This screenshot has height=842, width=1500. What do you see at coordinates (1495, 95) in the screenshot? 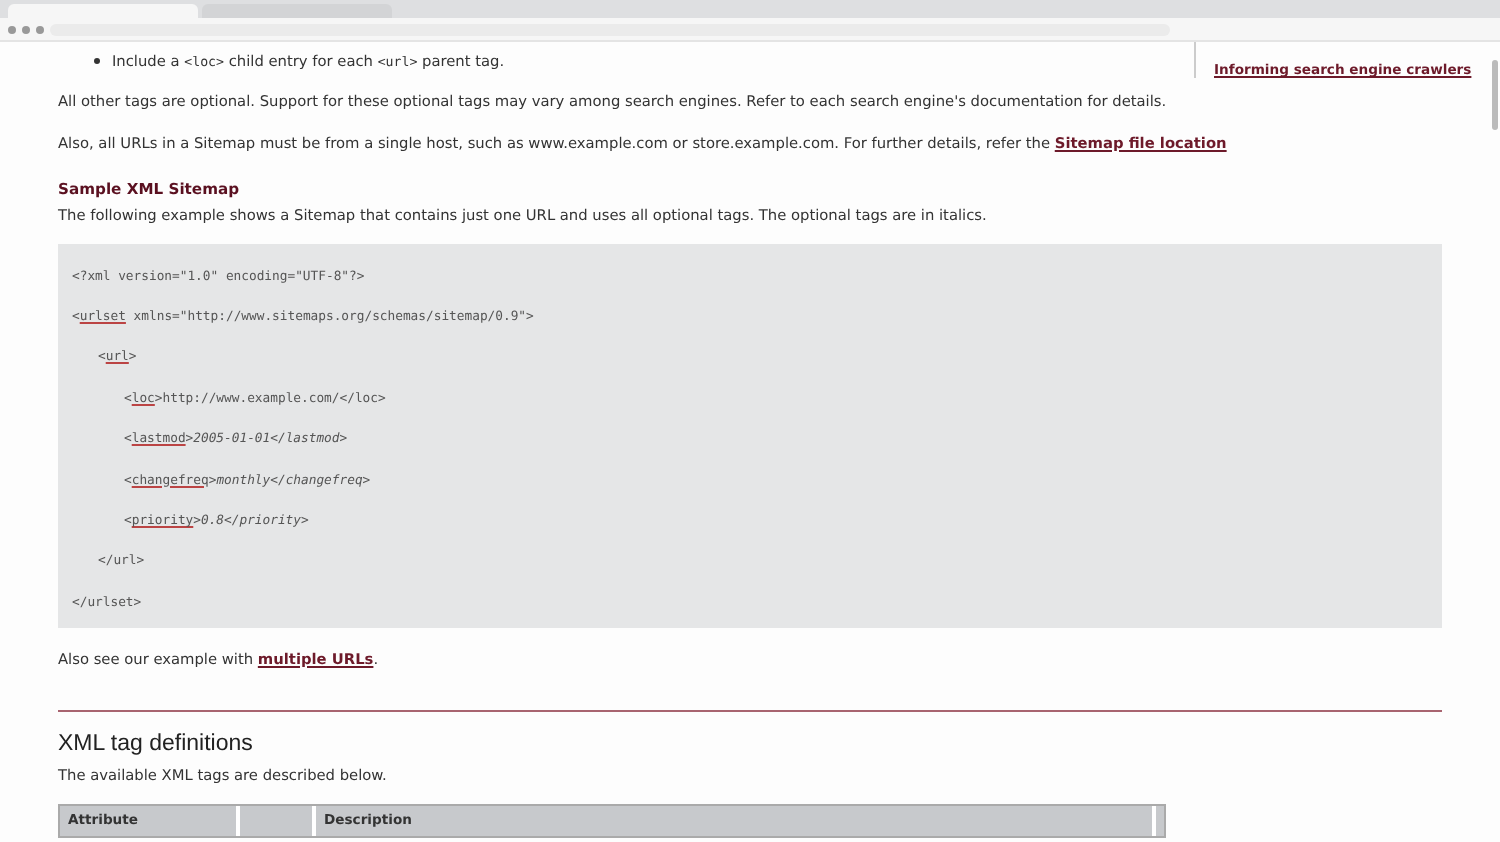
I see `scrollbar` at bounding box center [1495, 95].